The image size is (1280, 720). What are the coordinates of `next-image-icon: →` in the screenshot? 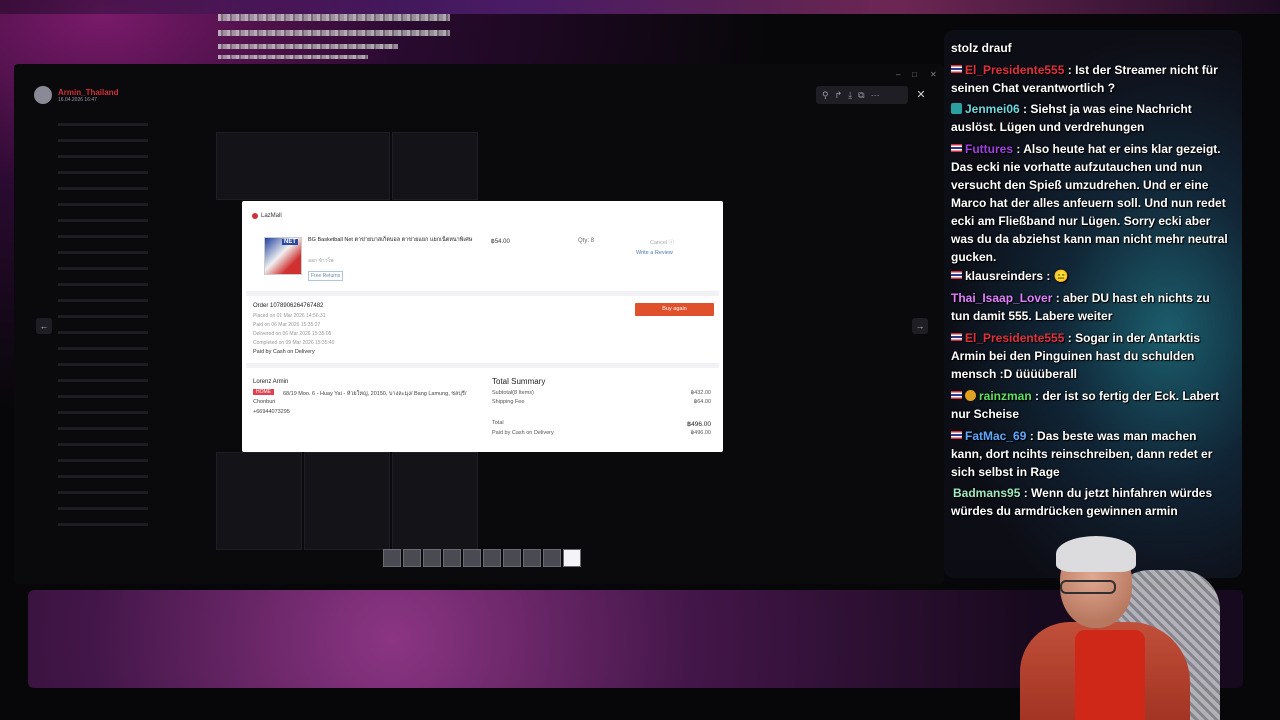 It's located at (920, 326).